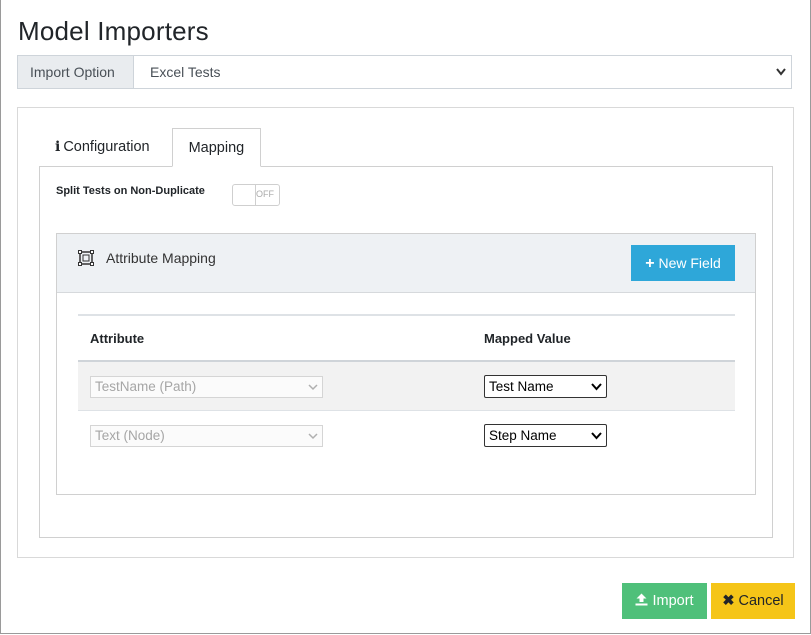 The width and height of the screenshot is (811, 635). Describe the element at coordinates (206, 387) in the screenshot. I see `attribute-select: TestName (Path)` at that location.